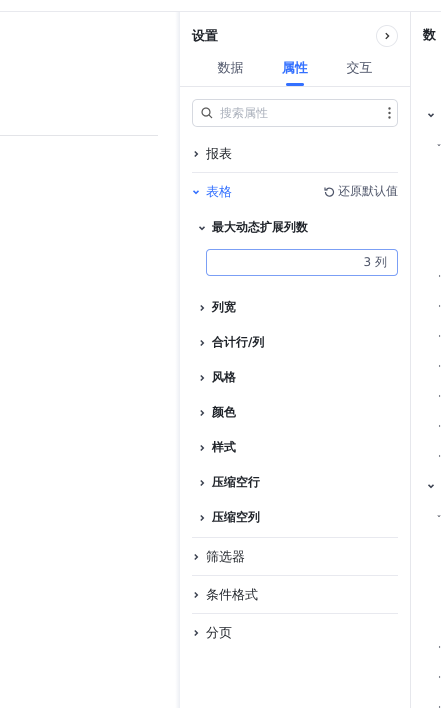  What do you see at coordinates (305, 482) in the screenshot?
I see `property-title: 压缩空行` at bounding box center [305, 482].